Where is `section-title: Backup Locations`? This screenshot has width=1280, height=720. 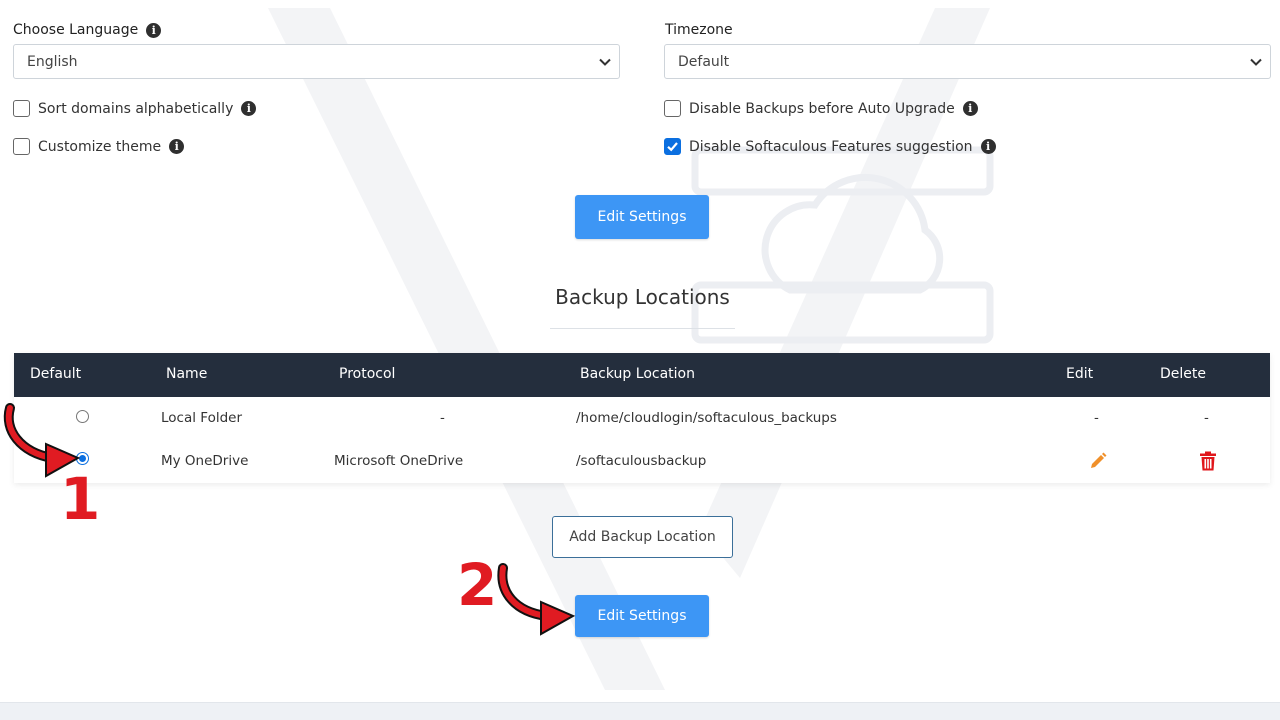
section-title: Backup Locations is located at coordinates (642, 297).